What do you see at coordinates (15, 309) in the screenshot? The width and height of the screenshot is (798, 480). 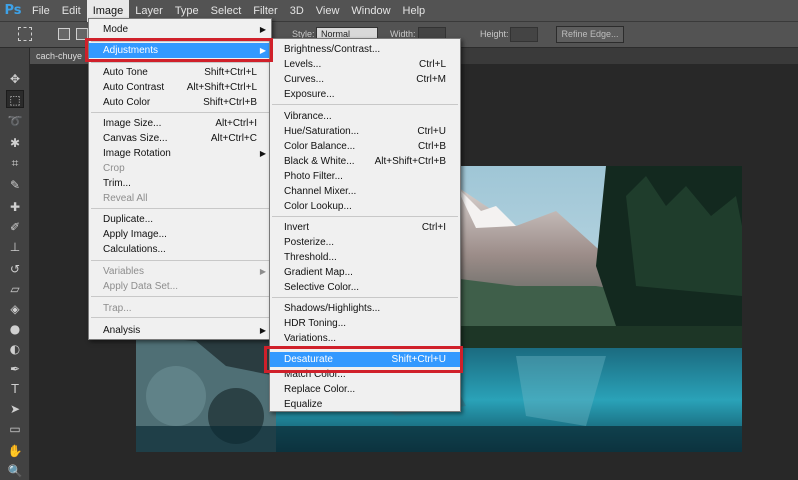 I see `paint-bucket-tool-icon: ◈` at bounding box center [15, 309].